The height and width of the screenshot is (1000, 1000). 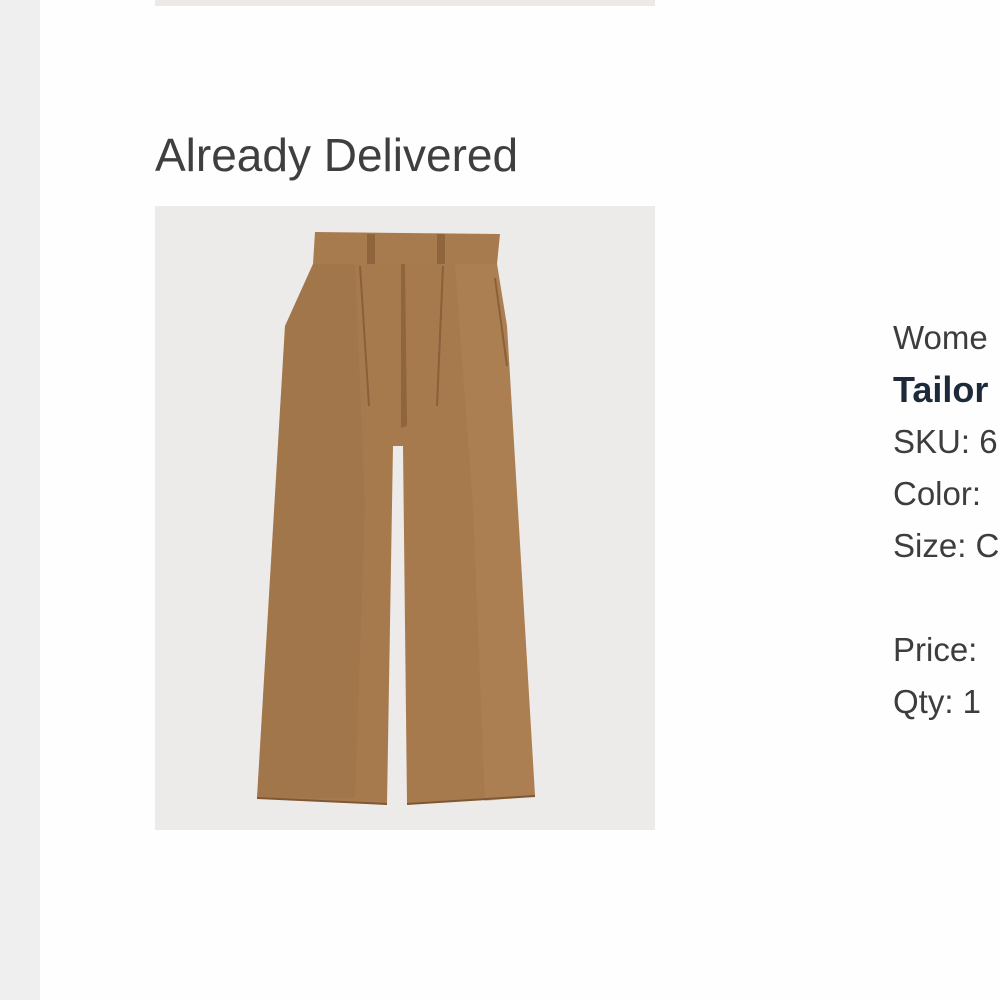 I want to click on section-heading: Already Delivered, so click(x=337, y=155).